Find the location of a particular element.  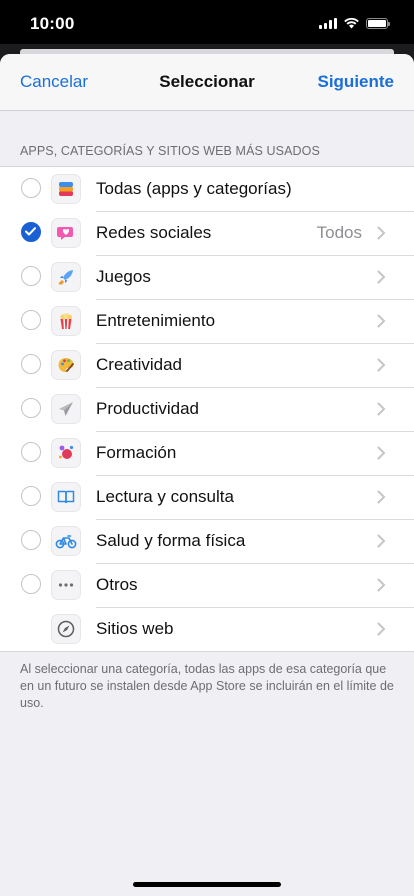

navigation-bar: Cancelar Seleccionar Siguiente is located at coordinates (207, 82).